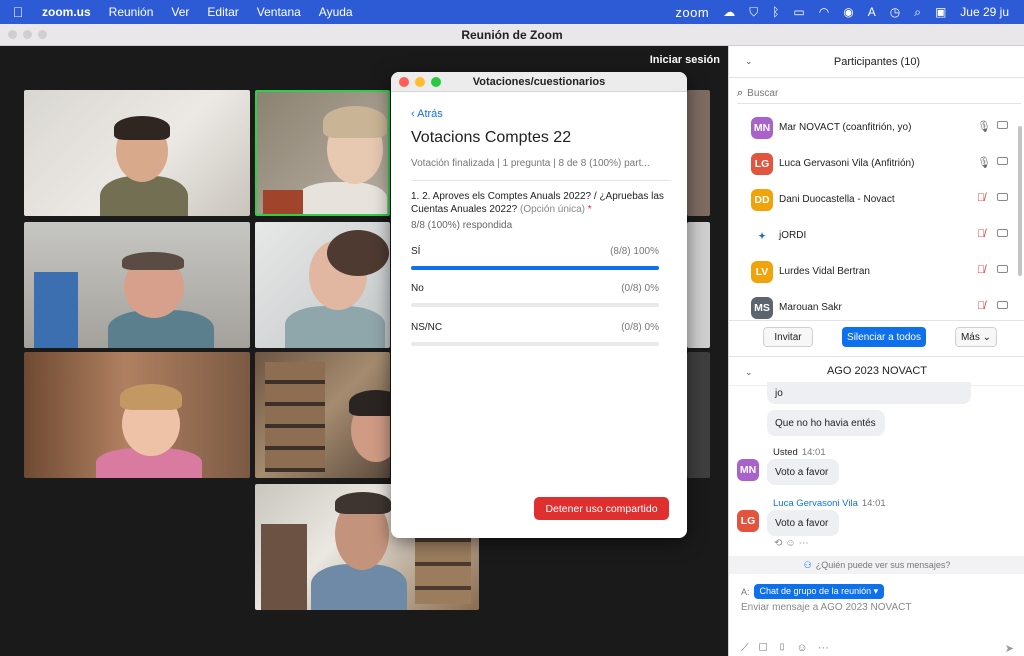 The width and height of the screenshot is (1024, 656). I want to click on sign-in-link: Iniciar sesión, so click(685, 60).